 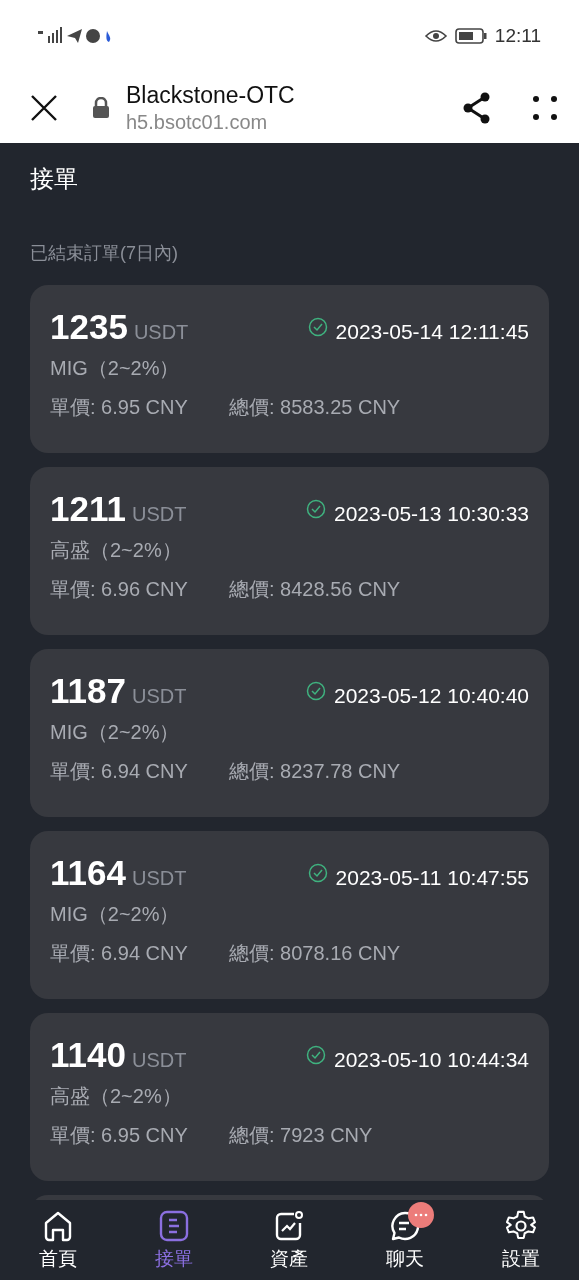 I want to click on order-card: 1187 USDT 2023-05-12 10:40:40 MIG（2~2%） 單價: 6.94 CNY 總價: 8237.78 CNY, so click(x=289, y=733).